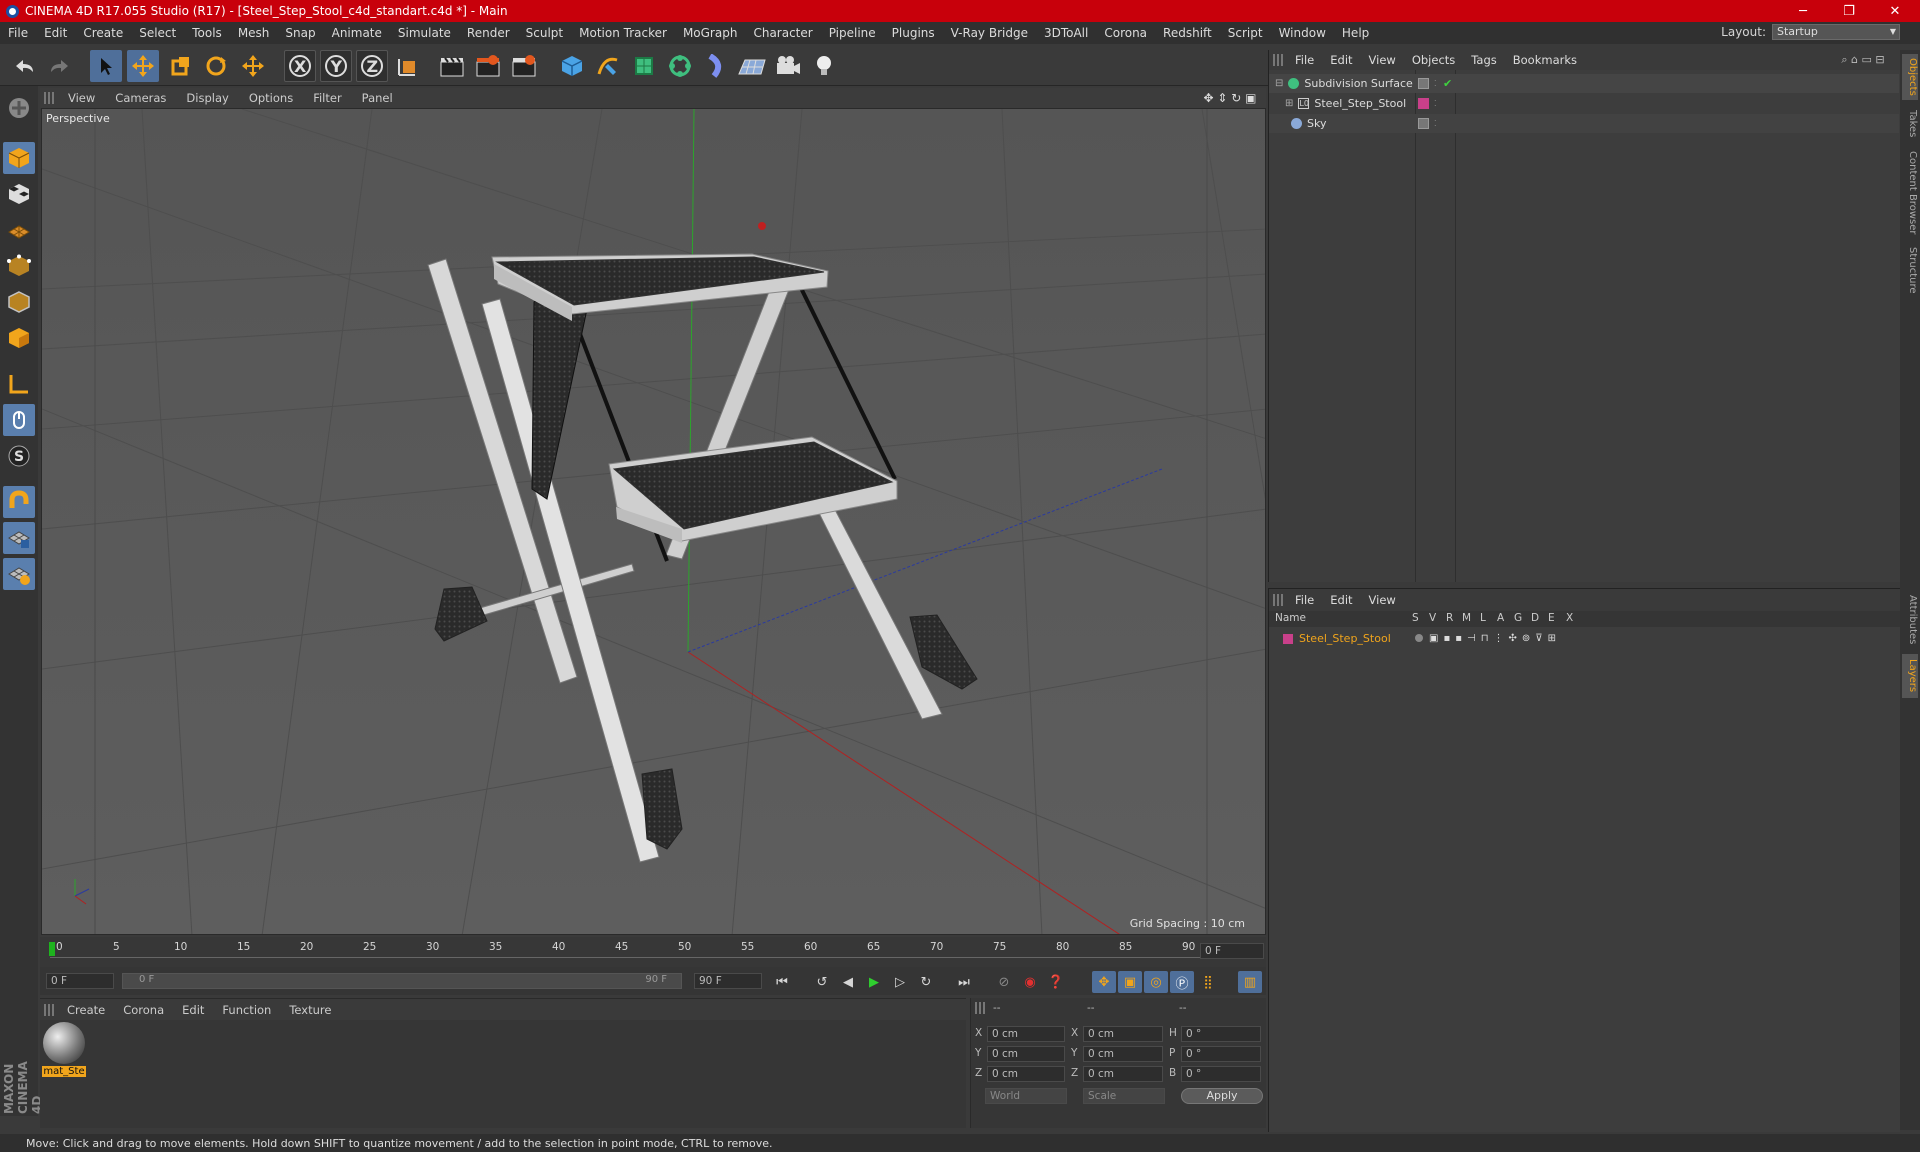  Describe the element at coordinates (1123, 1034) in the screenshot. I see `size-x-field: 0 cm` at that location.